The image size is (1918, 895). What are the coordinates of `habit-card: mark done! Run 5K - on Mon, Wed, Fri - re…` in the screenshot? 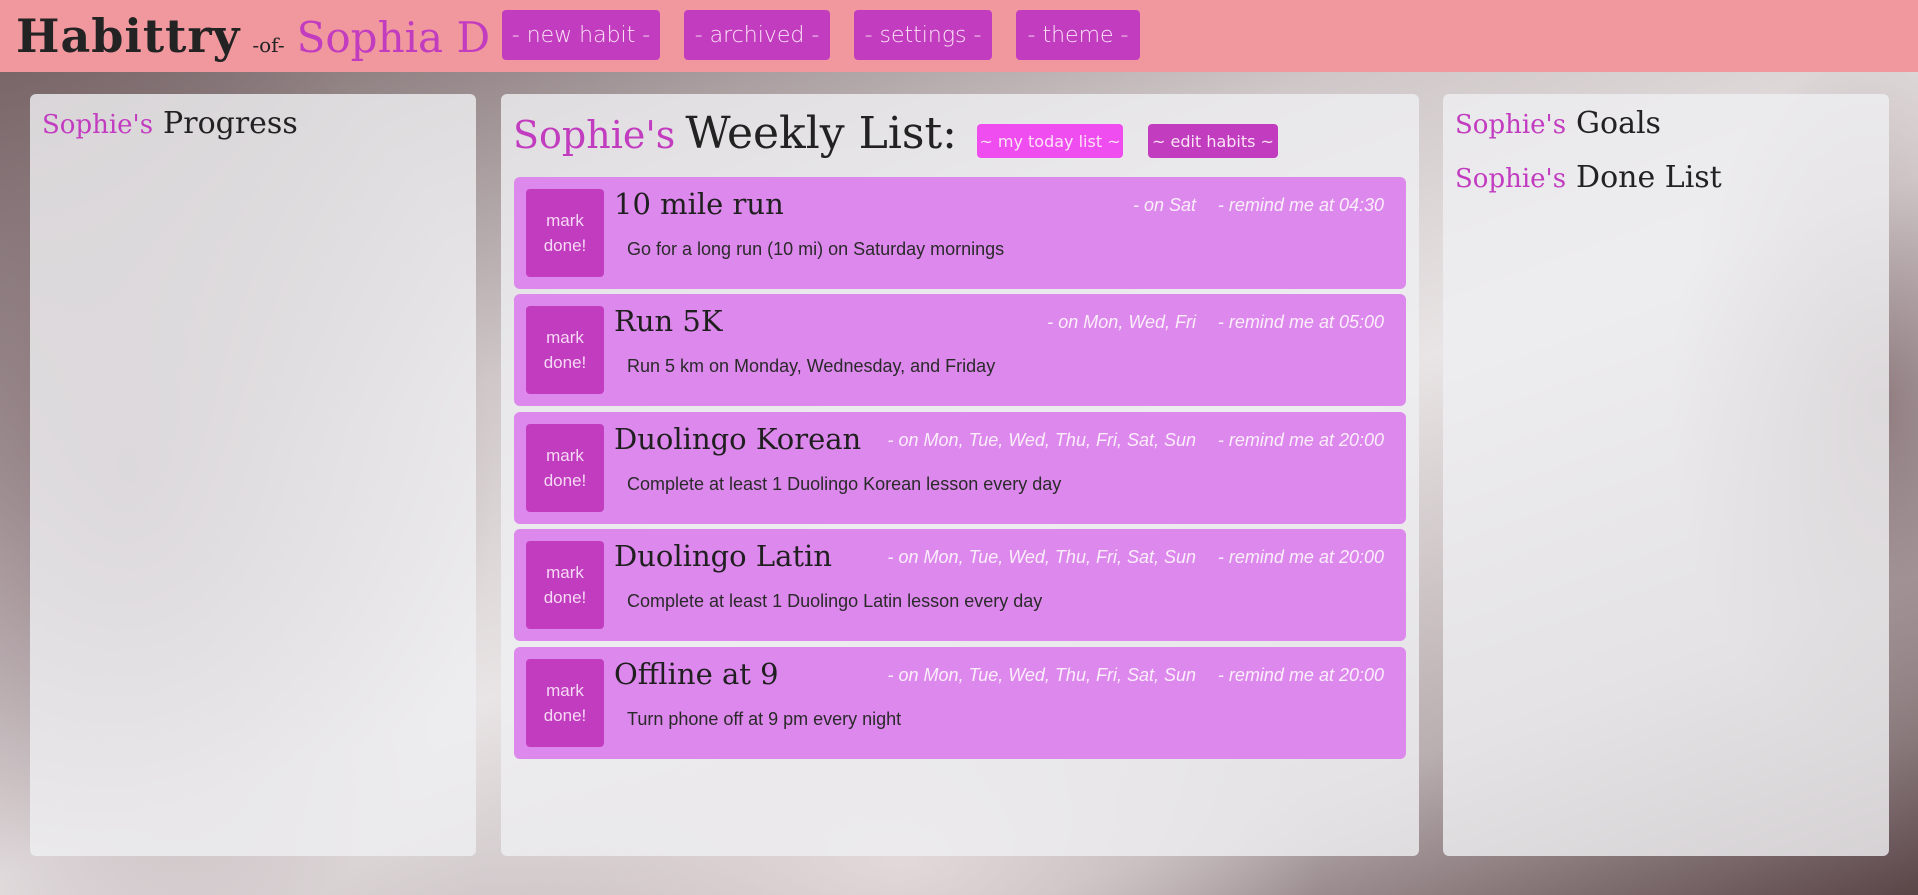 It's located at (960, 350).